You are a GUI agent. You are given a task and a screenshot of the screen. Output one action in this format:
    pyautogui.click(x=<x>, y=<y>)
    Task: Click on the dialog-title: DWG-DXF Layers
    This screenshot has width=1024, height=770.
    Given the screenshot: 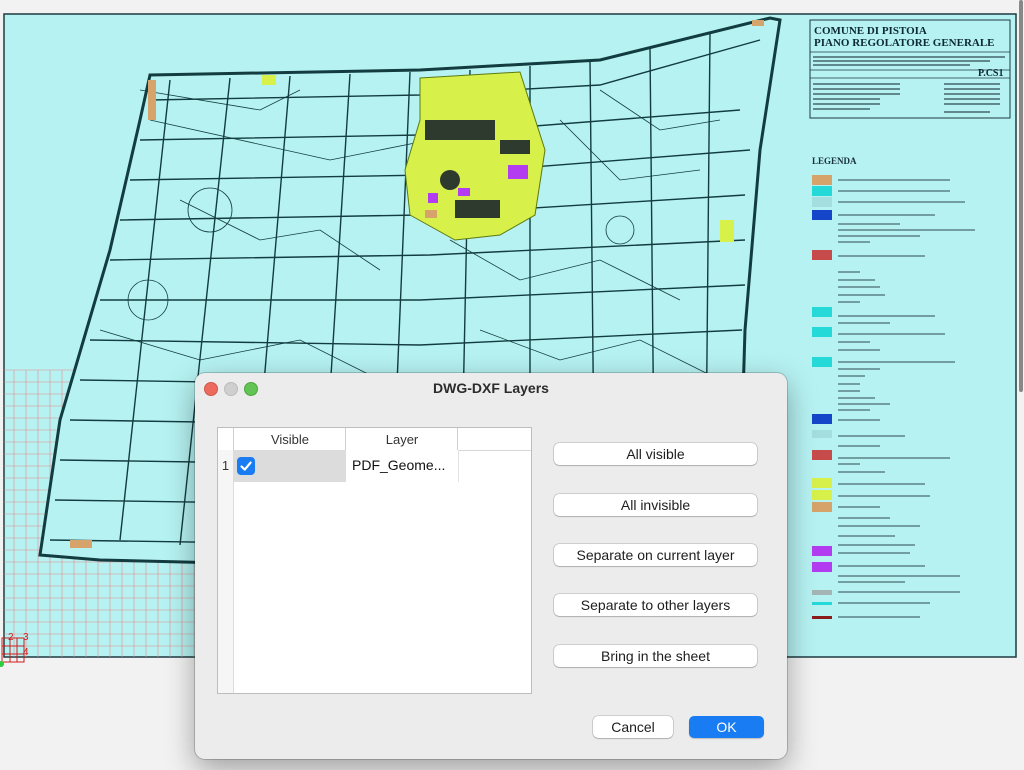 What is the action you would take?
    pyautogui.click(x=491, y=388)
    